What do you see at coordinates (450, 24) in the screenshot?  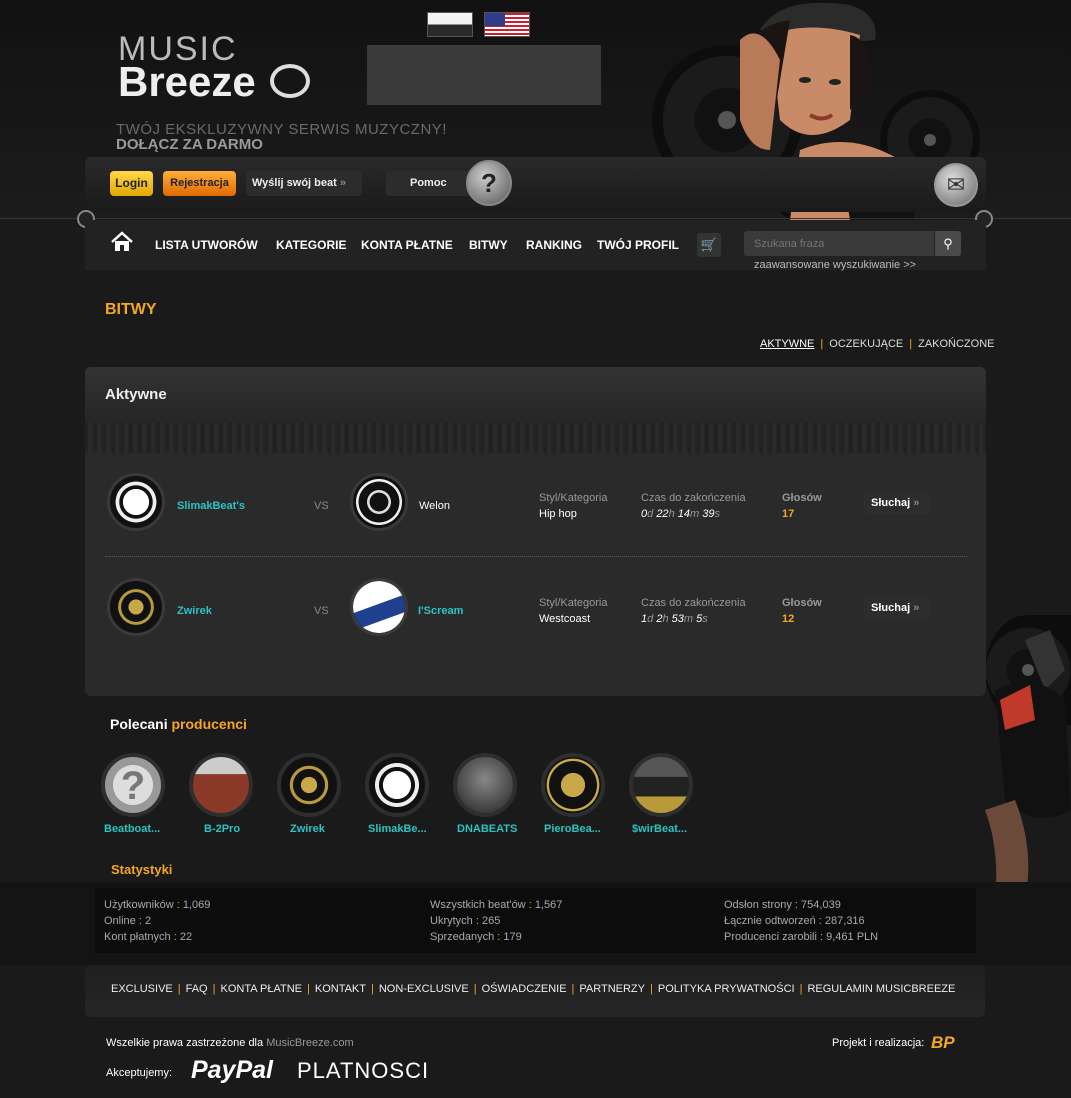 I see `flag-pl-icon` at bounding box center [450, 24].